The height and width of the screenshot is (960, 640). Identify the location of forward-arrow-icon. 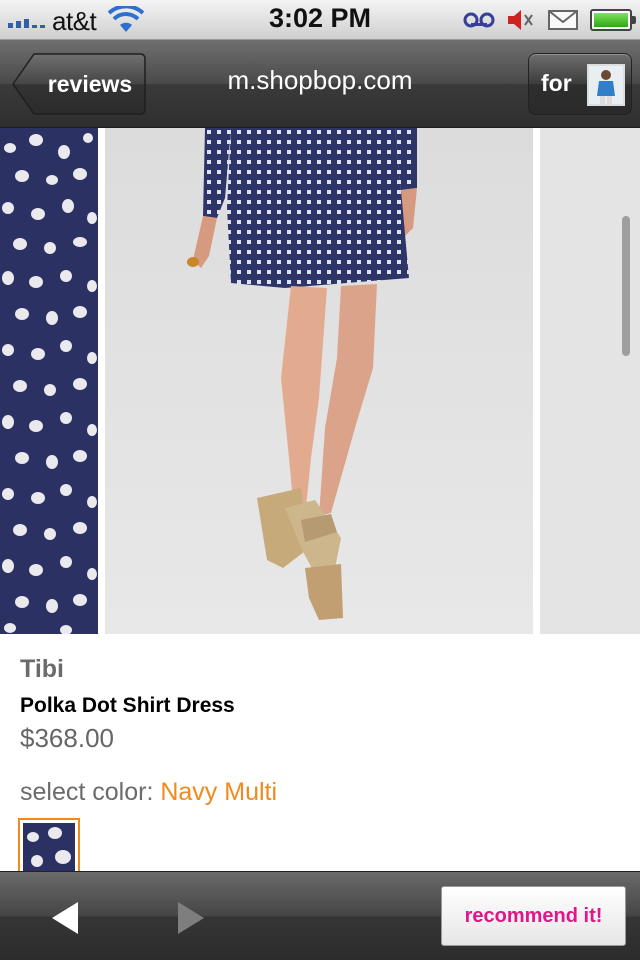
(192, 918).